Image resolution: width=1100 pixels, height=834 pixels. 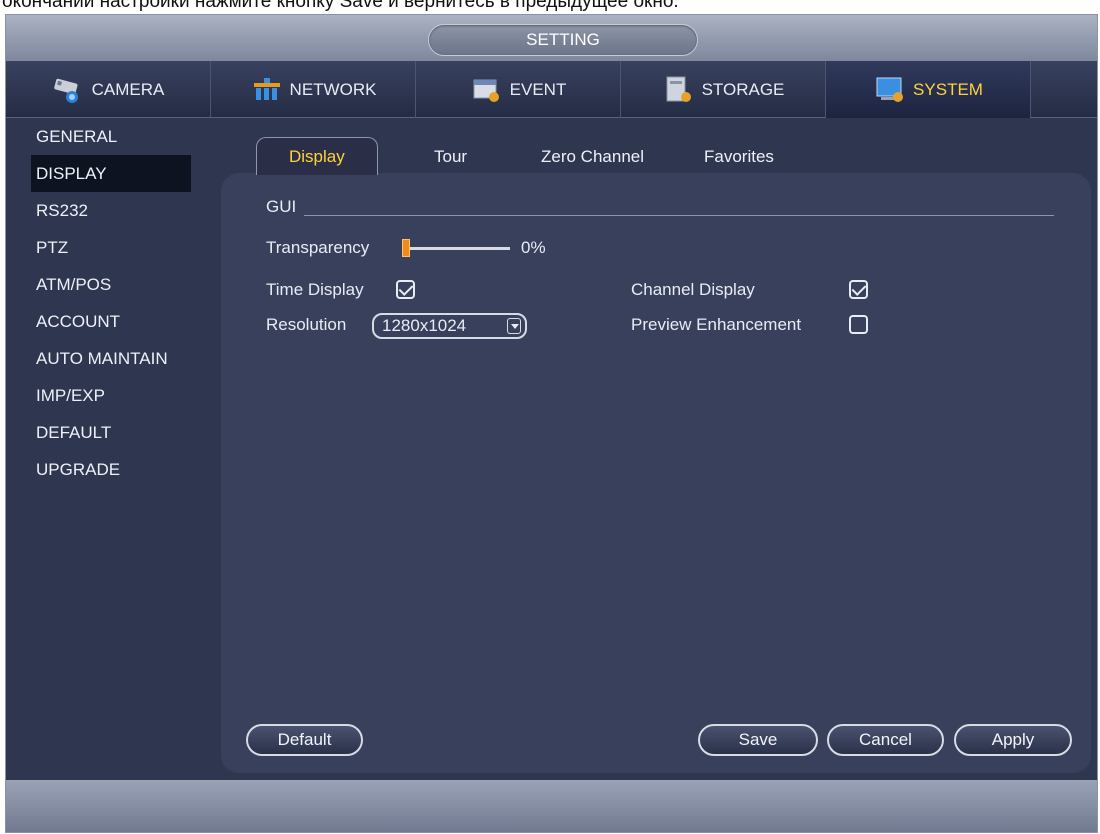 What do you see at coordinates (460, 248) in the screenshot?
I see `transparency-slider-track` at bounding box center [460, 248].